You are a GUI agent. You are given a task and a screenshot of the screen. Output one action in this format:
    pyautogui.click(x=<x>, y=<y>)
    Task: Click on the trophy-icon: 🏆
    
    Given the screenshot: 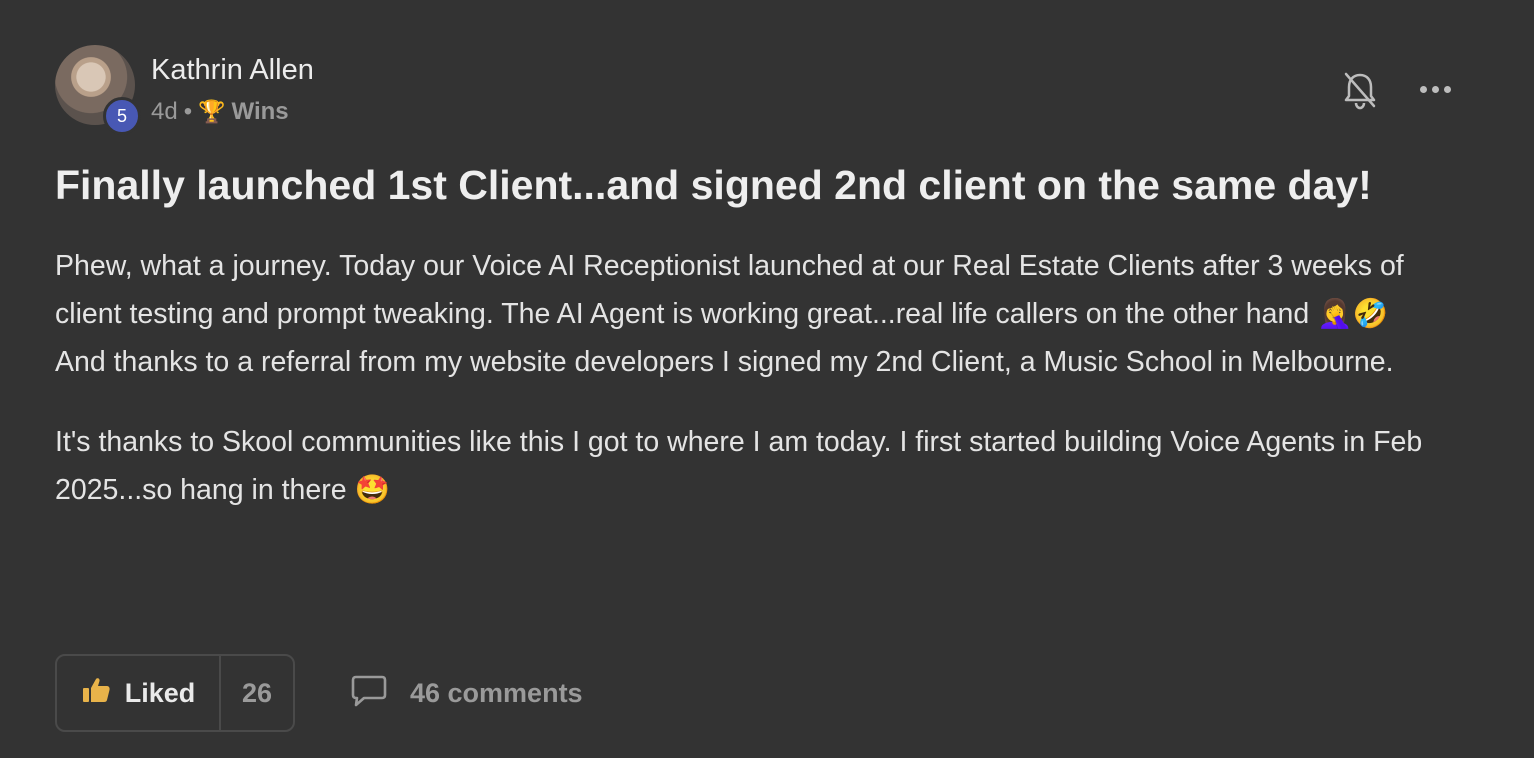 What is the action you would take?
    pyautogui.click(x=212, y=111)
    